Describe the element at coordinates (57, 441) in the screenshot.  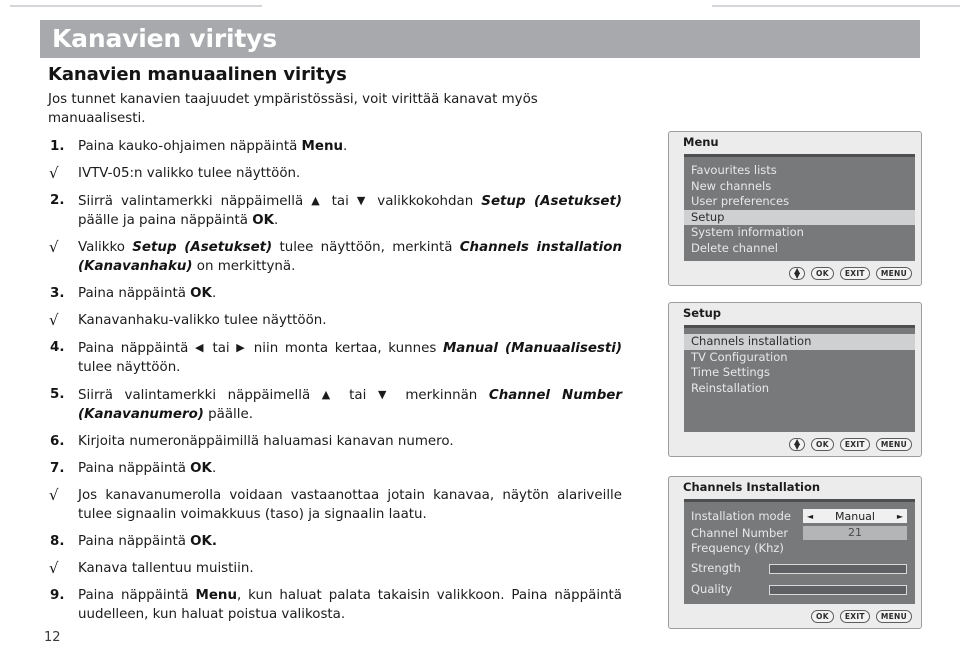
I see `step-number: 6.` at that location.